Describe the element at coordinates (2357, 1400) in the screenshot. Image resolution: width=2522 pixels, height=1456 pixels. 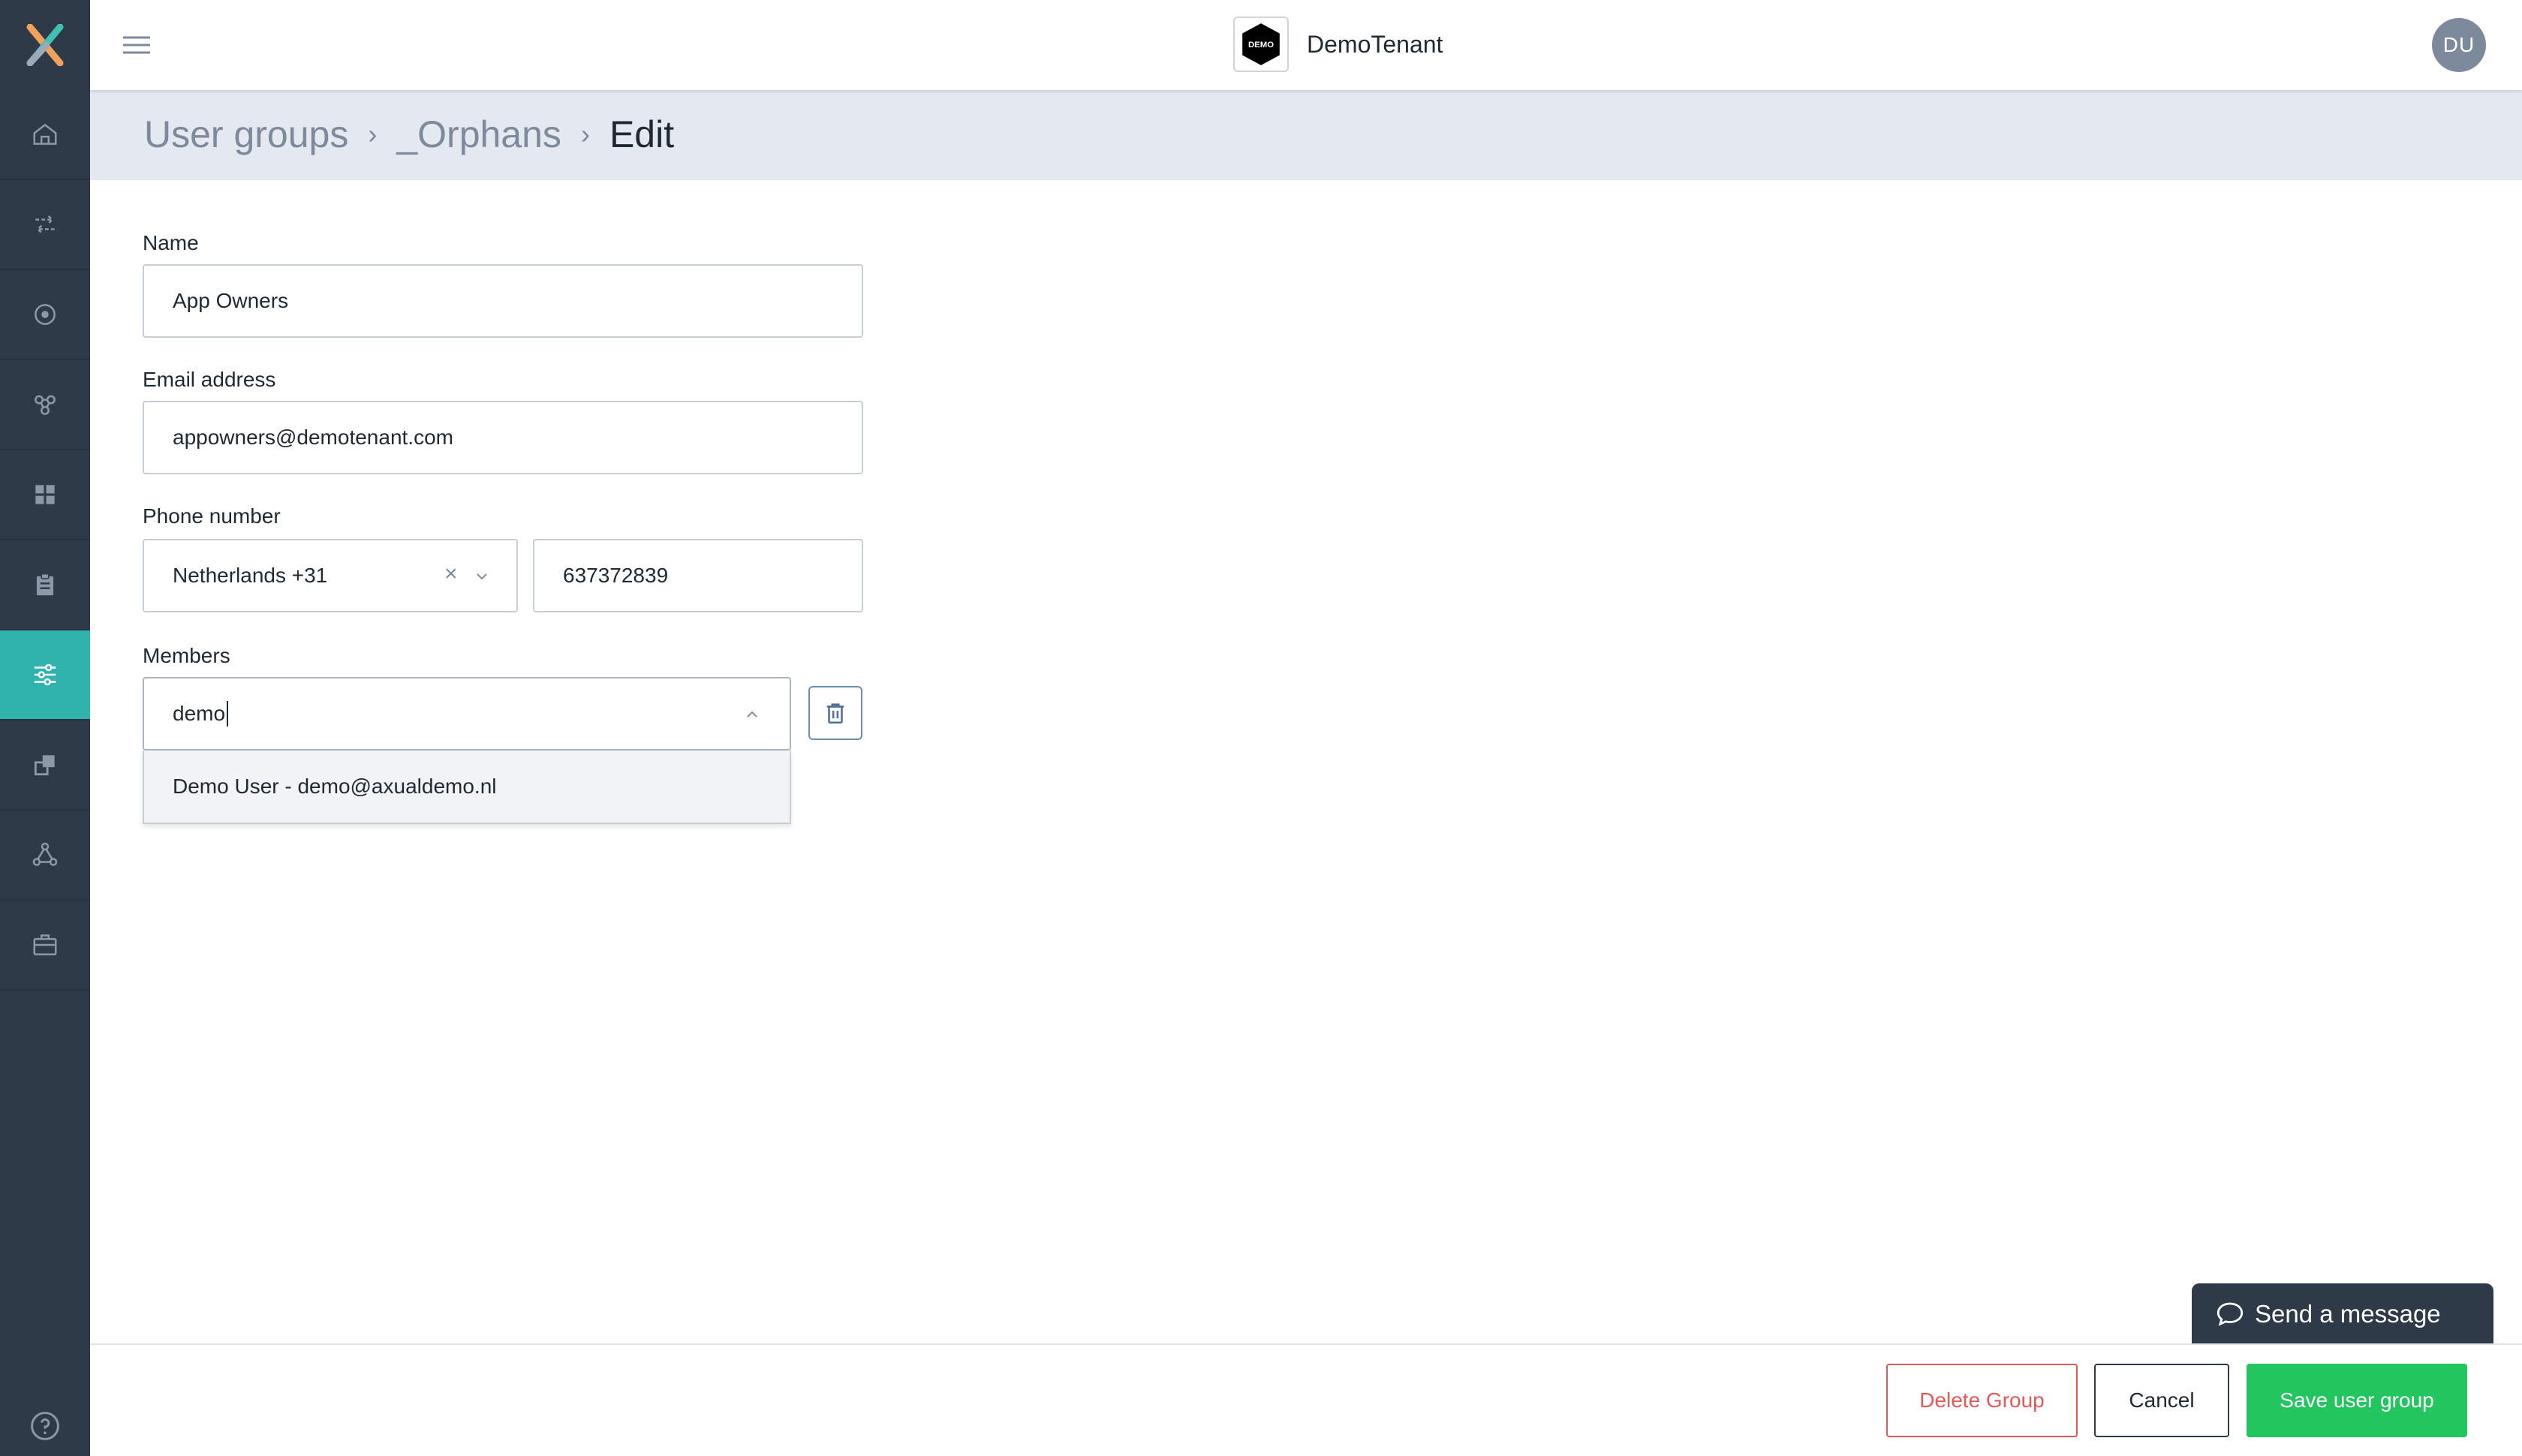
I see `save-user-group-button: Save user group` at that location.